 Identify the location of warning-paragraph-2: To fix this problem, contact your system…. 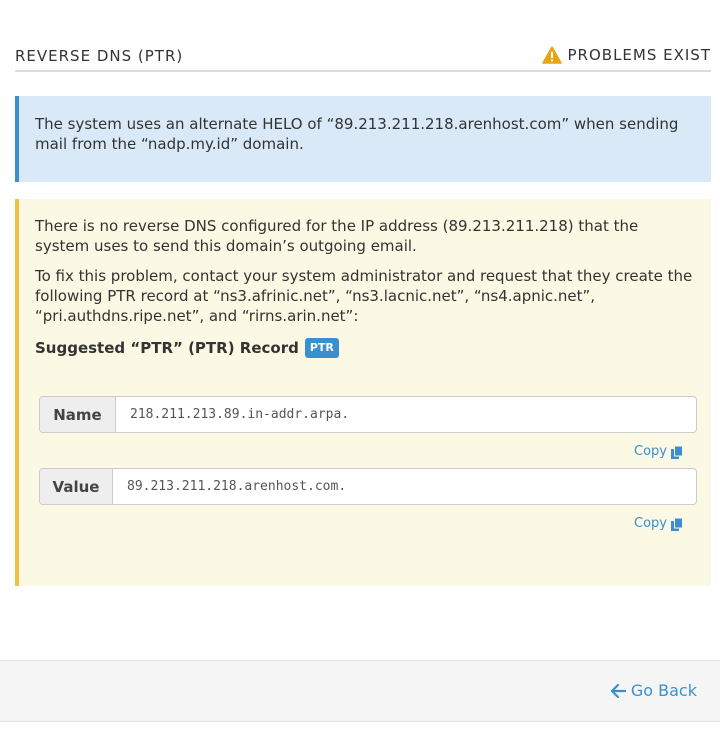
(364, 296).